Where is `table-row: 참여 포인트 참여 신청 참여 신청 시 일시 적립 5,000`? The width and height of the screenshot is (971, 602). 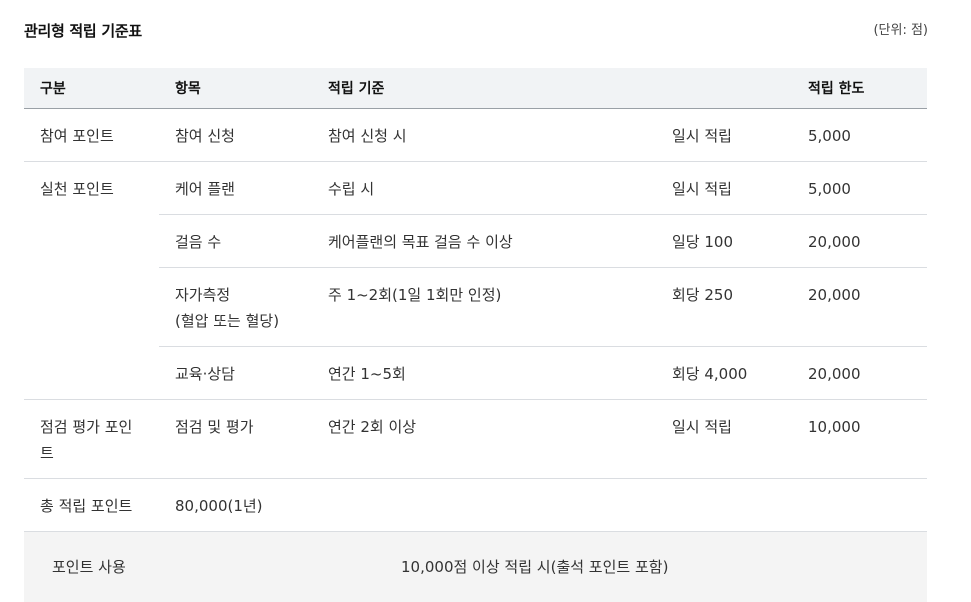
table-row: 참여 포인트 참여 신청 참여 신청 시 일시 적립 5,000 is located at coordinates (475, 135).